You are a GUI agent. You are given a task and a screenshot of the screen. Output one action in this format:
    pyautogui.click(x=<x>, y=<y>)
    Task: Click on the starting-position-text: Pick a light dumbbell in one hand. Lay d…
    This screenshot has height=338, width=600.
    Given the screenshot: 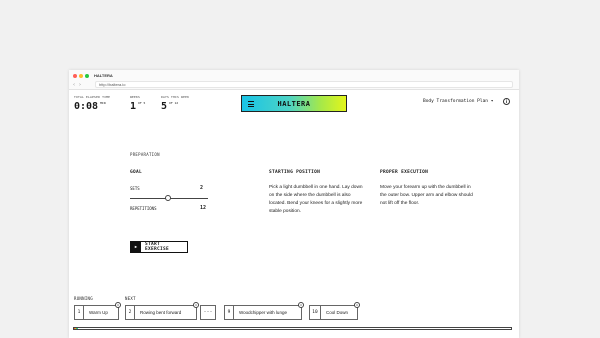 What is the action you would take?
    pyautogui.click(x=316, y=199)
    